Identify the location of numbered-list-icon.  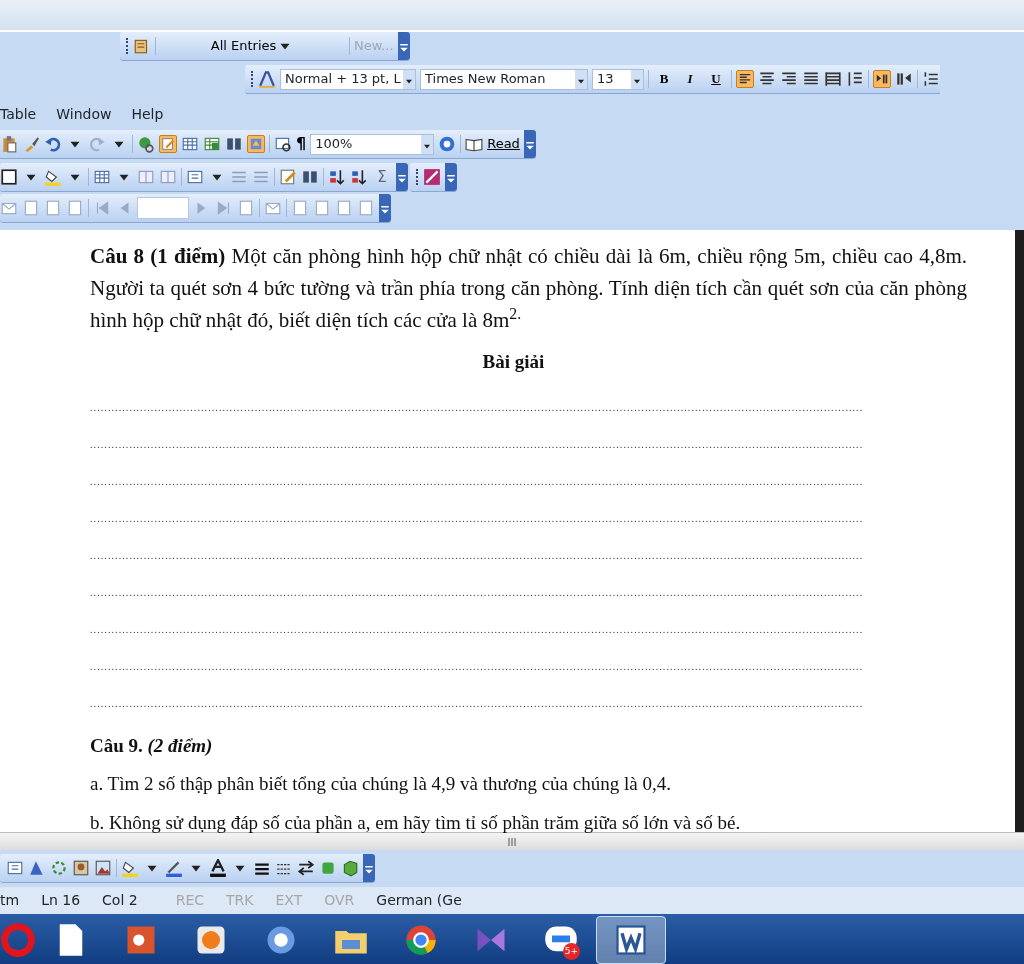
(931, 79).